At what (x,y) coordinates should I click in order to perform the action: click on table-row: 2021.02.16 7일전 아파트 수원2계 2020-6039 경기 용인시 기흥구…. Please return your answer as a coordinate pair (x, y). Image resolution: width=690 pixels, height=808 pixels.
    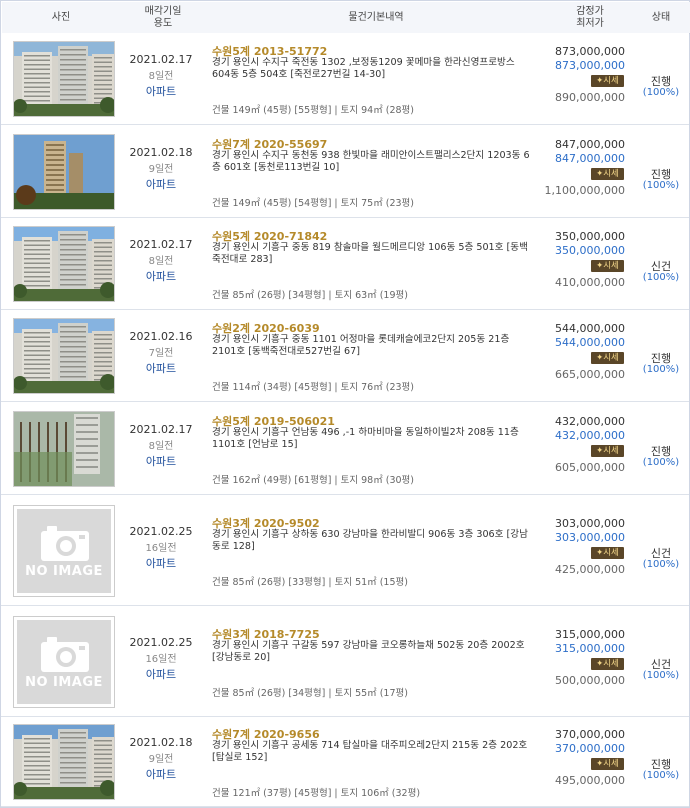
    Looking at the image, I should click on (345, 356).